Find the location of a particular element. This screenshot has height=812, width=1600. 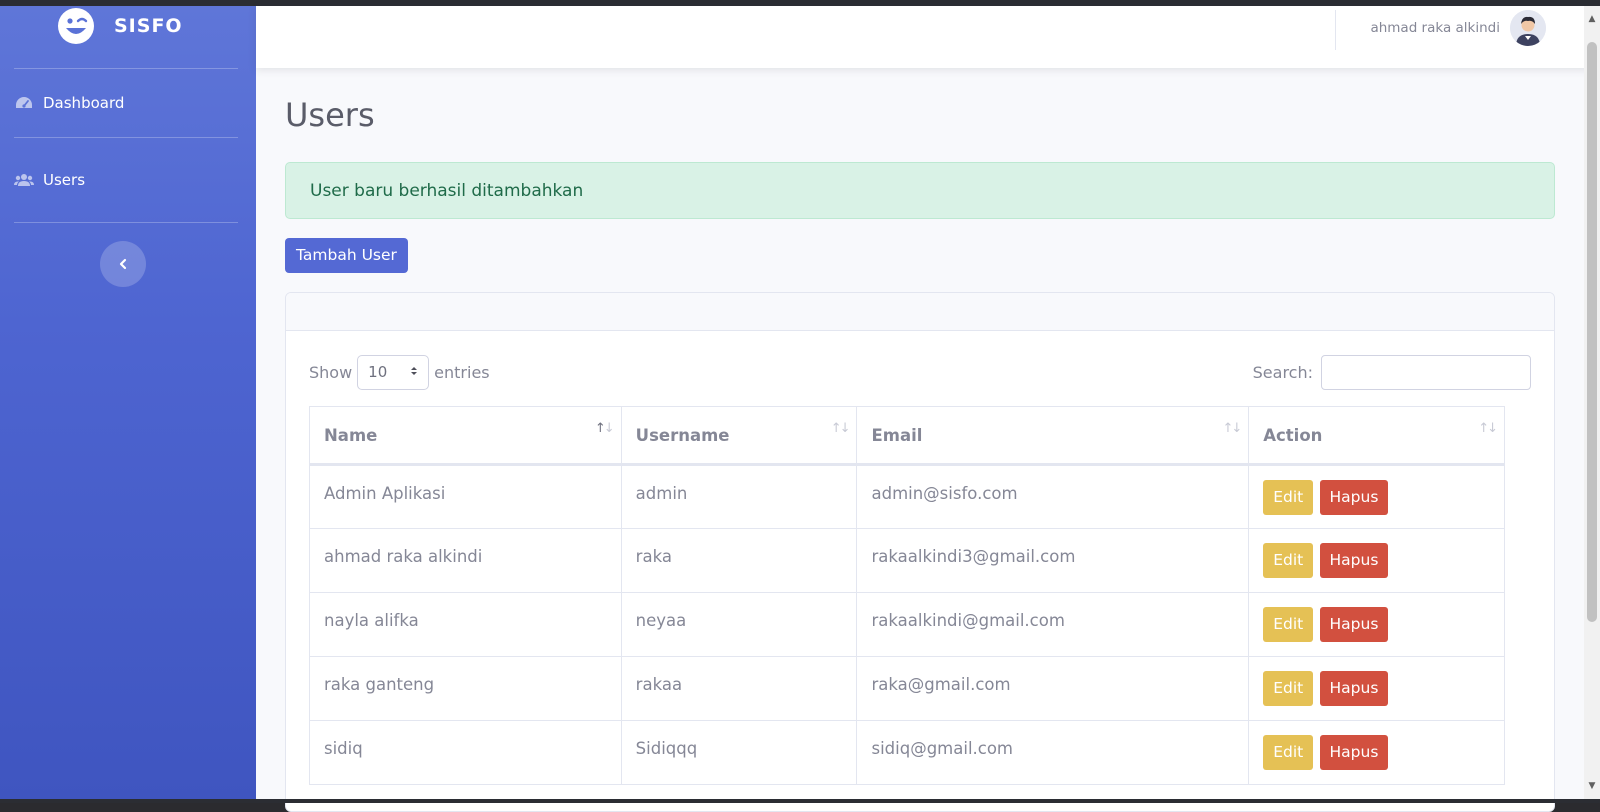

cell-name: raka ganteng is located at coordinates (465, 688).